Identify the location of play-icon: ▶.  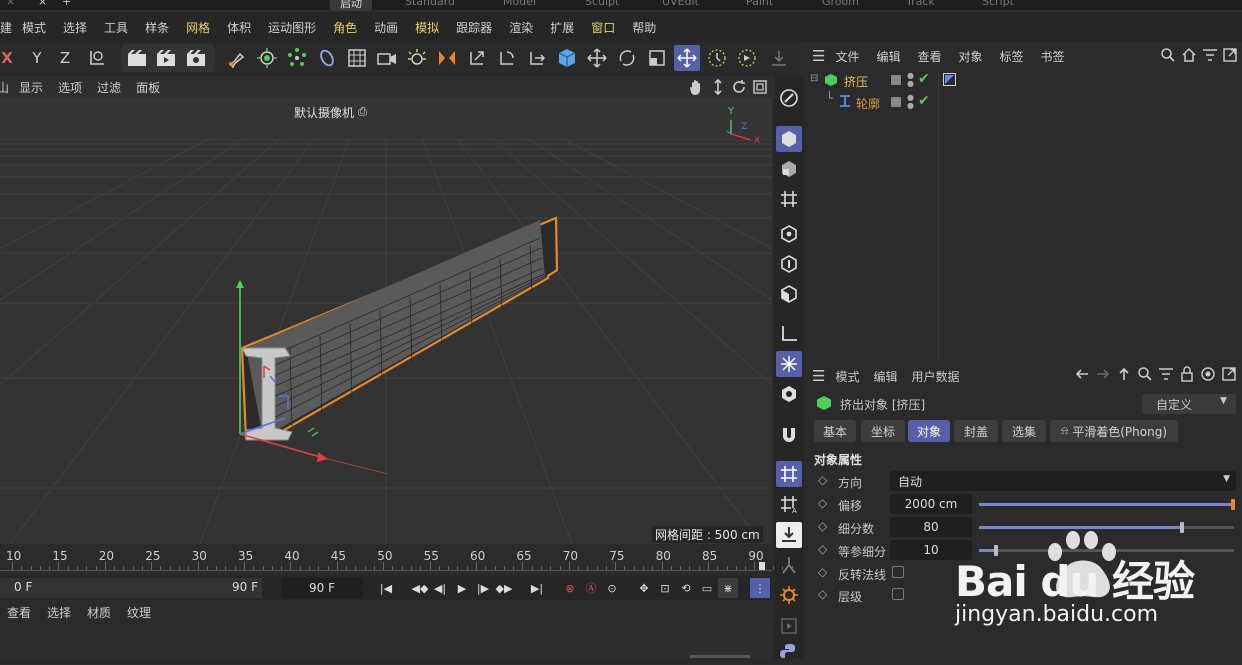
(462, 588).